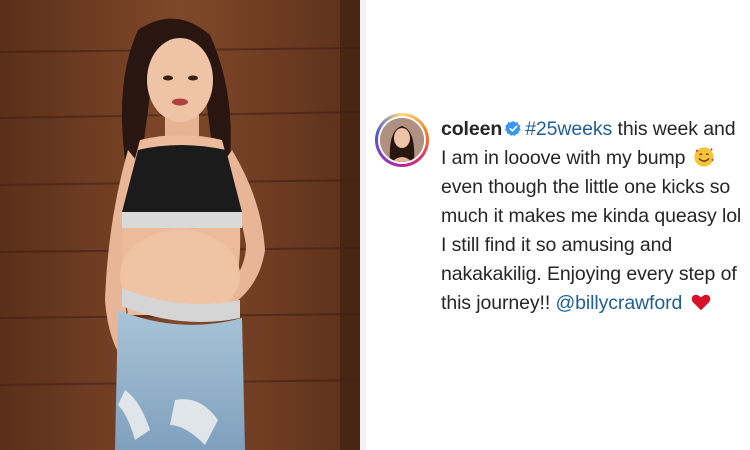  I want to click on profile-avatar, so click(402, 140).